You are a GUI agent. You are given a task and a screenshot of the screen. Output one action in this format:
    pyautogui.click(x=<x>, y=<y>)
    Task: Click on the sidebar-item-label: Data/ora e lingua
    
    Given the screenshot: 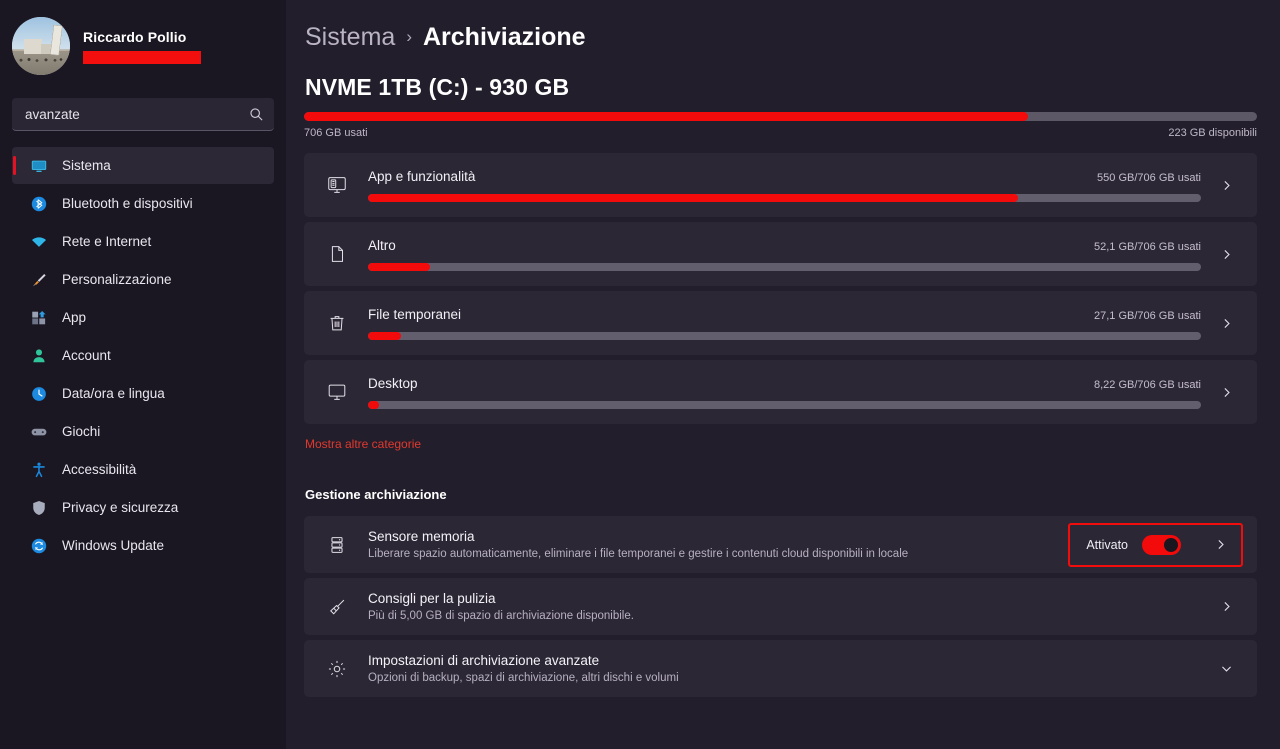 What is the action you would take?
    pyautogui.click(x=113, y=393)
    